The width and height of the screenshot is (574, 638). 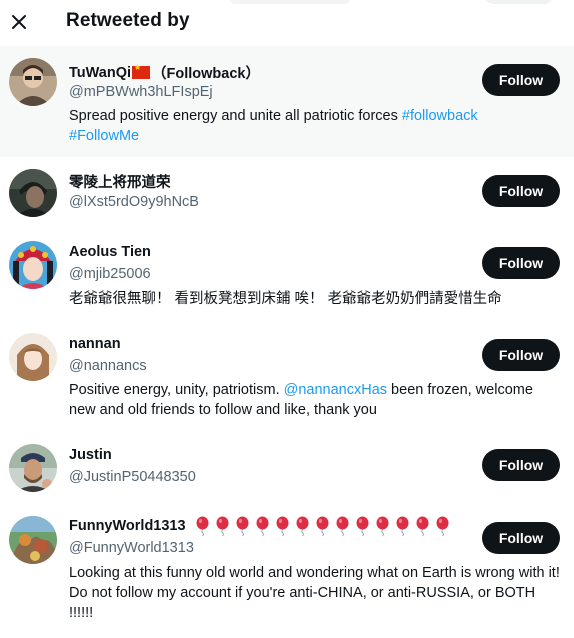 I want to click on user-handle: @FunnyWorld1313, so click(x=131, y=548).